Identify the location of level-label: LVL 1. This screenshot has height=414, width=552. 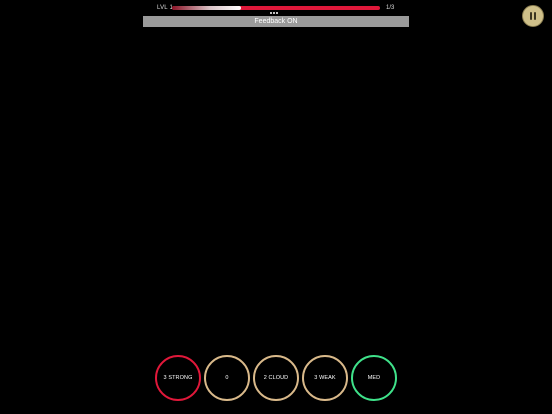
(165, 8).